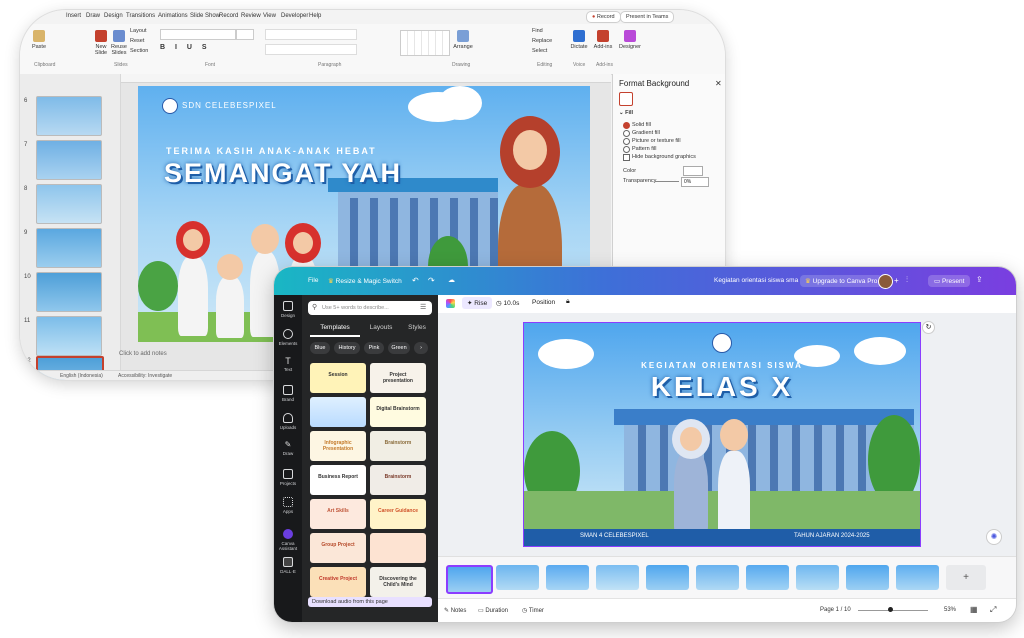 The height and width of the screenshot is (638, 1024). What do you see at coordinates (381, 328) in the screenshot?
I see `tab-layouts: Layouts` at bounding box center [381, 328].